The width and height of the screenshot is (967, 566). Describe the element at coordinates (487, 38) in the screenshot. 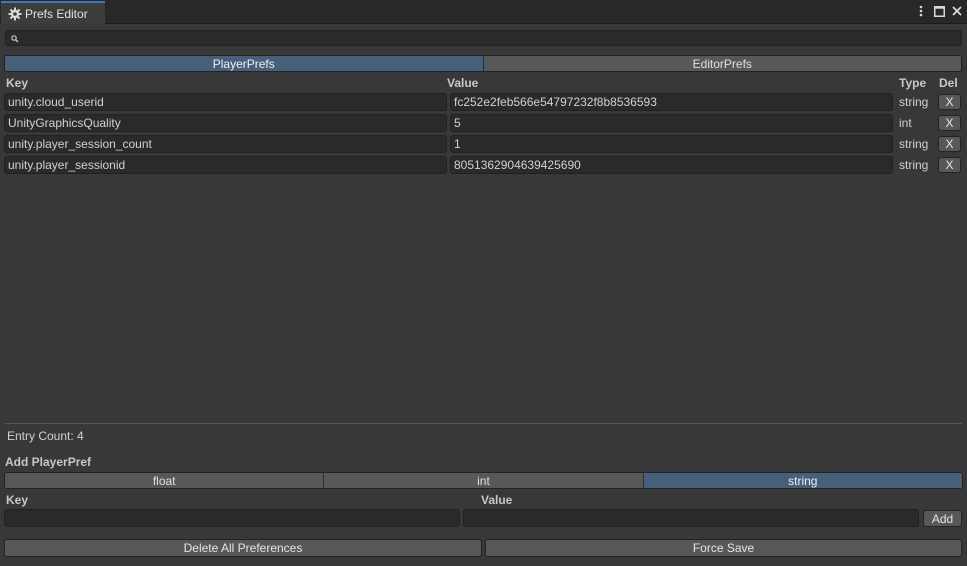

I see `search-input` at that location.